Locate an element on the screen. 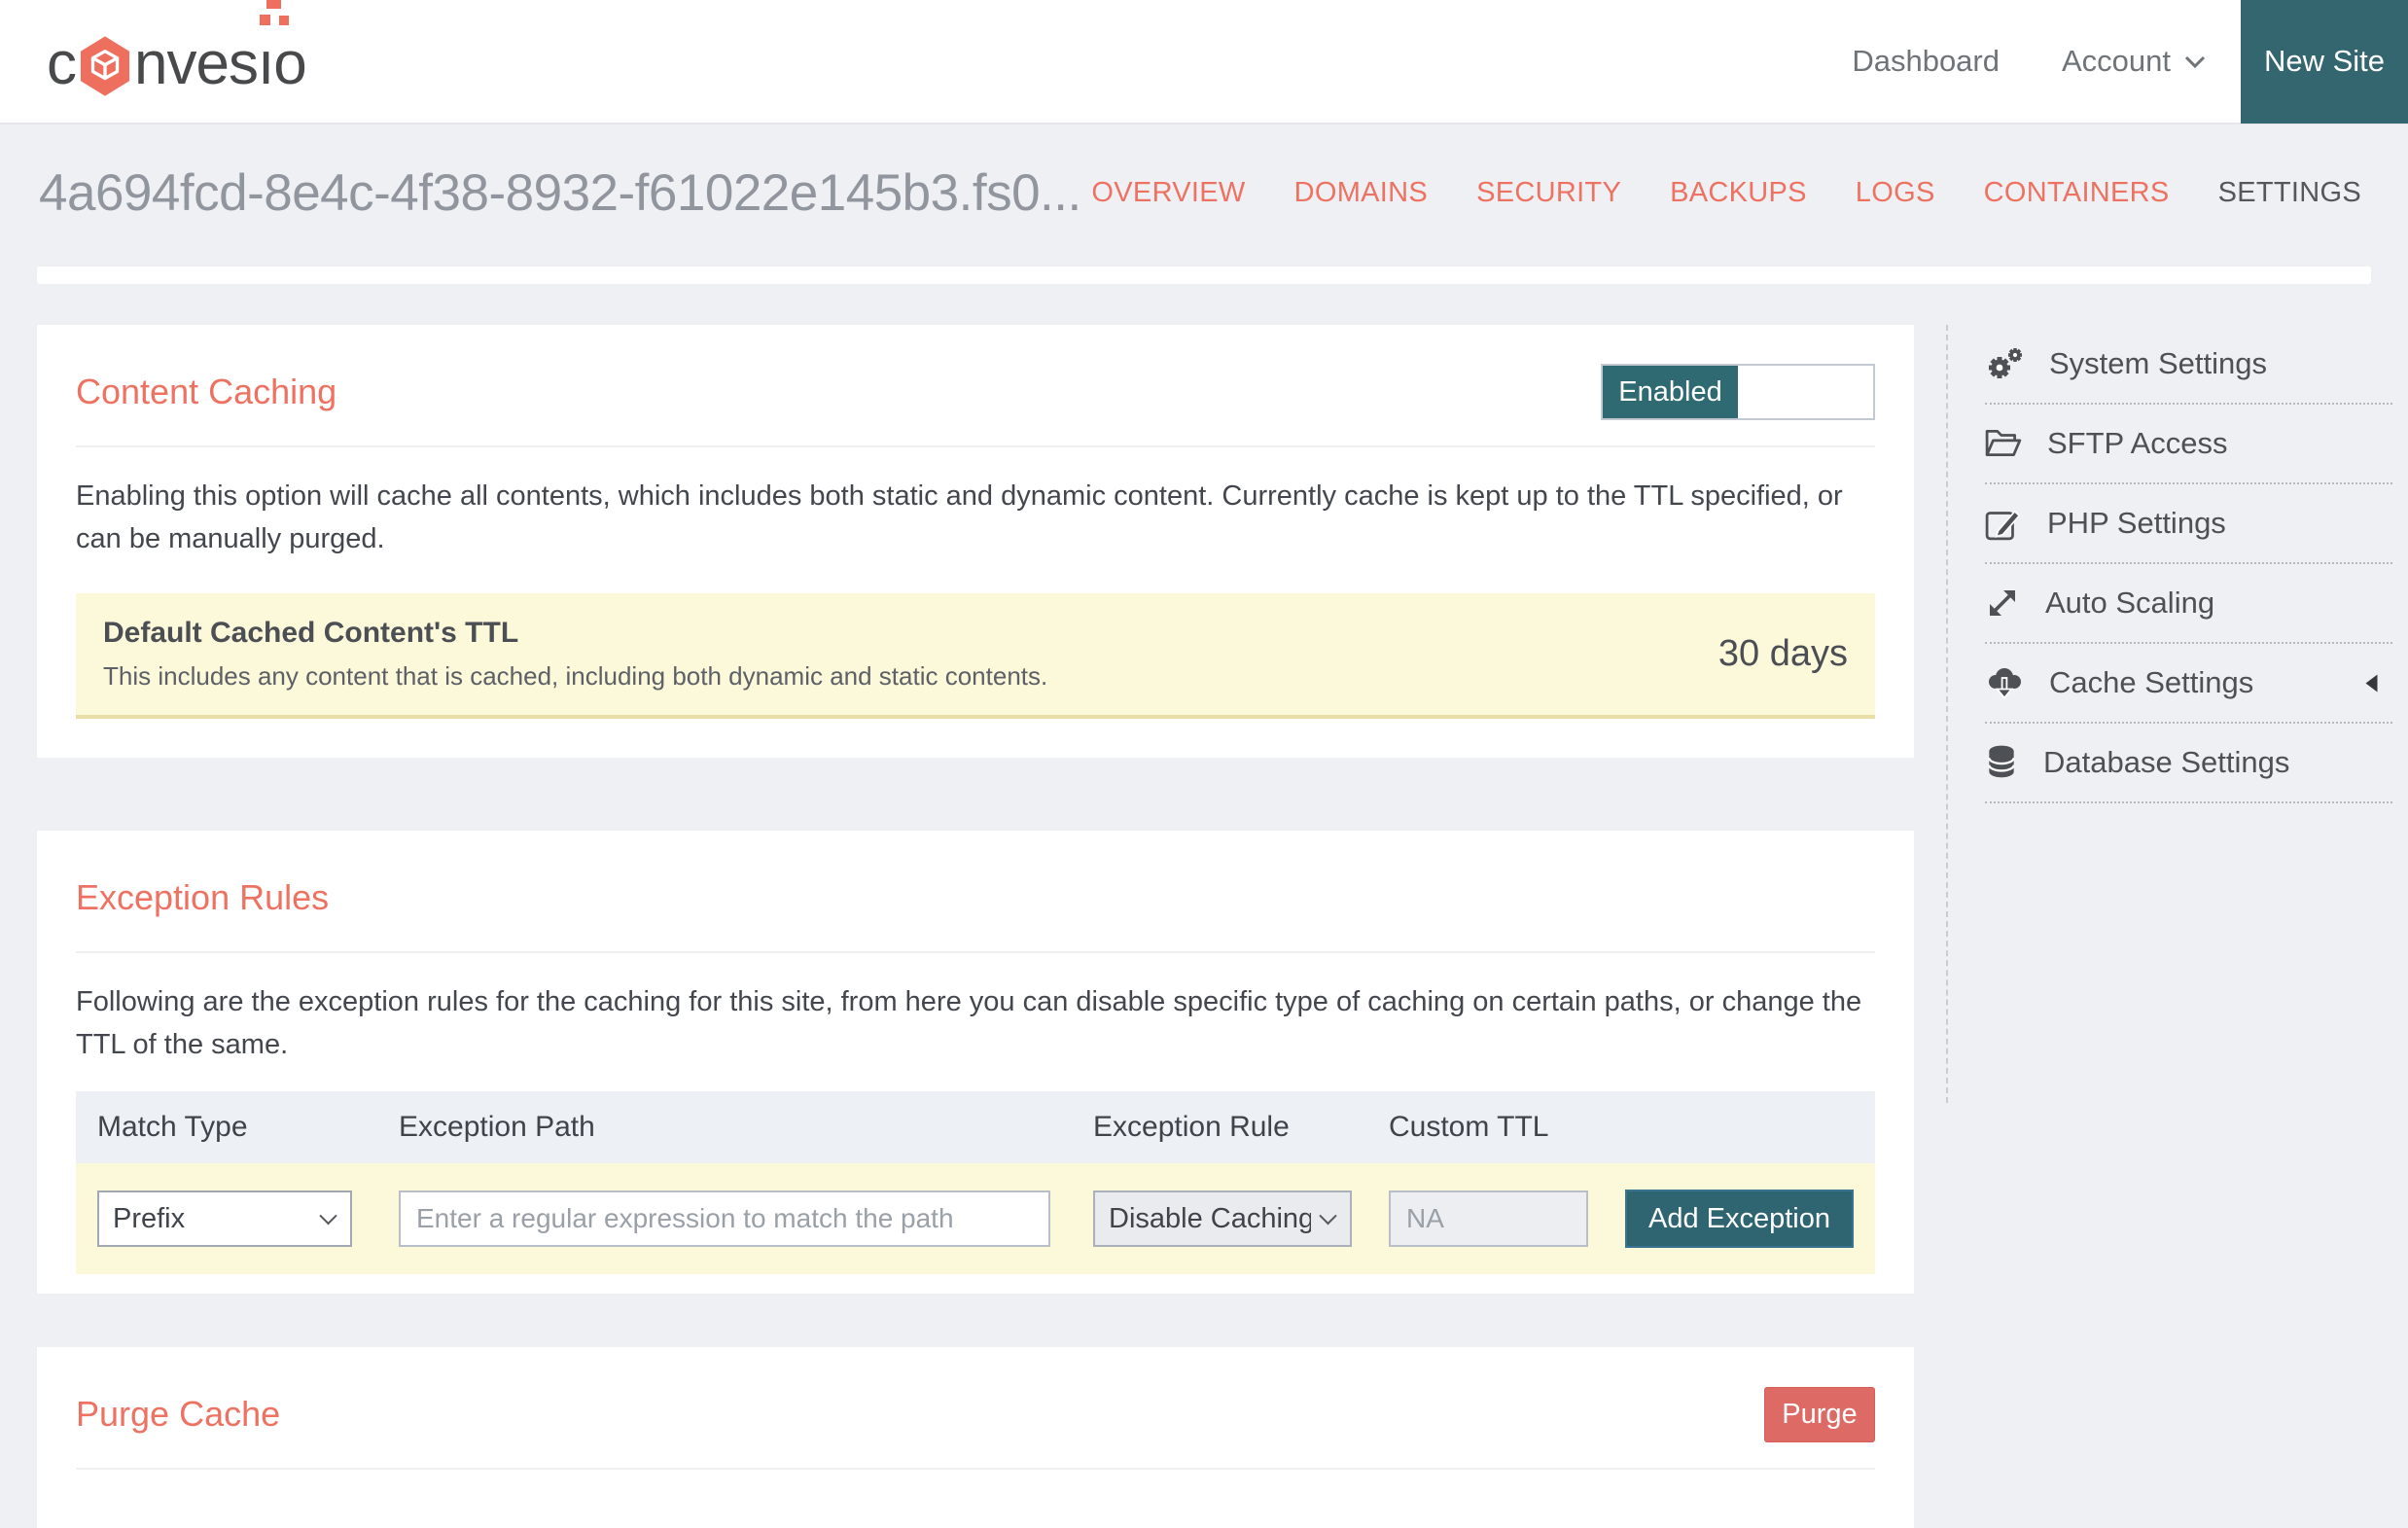 Image resolution: width=2408 pixels, height=1528 pixels. exception-path-input is located at coordinates (725, 1219).